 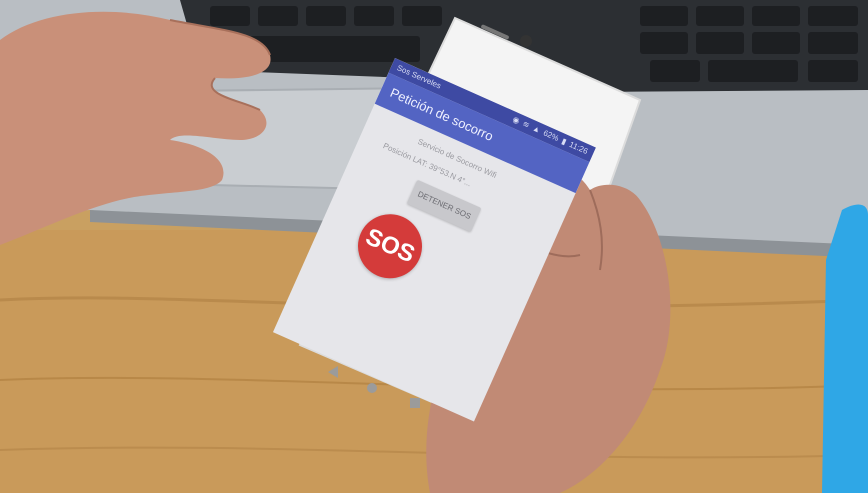 I want to click on sos-button: SOS, so click(x=390, y=246).